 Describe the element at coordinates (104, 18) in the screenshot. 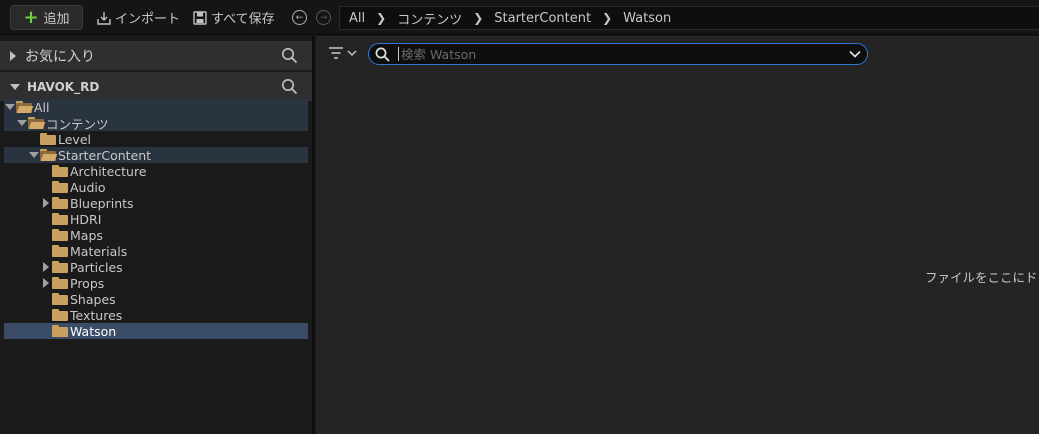

I see `import-icon` at that location.